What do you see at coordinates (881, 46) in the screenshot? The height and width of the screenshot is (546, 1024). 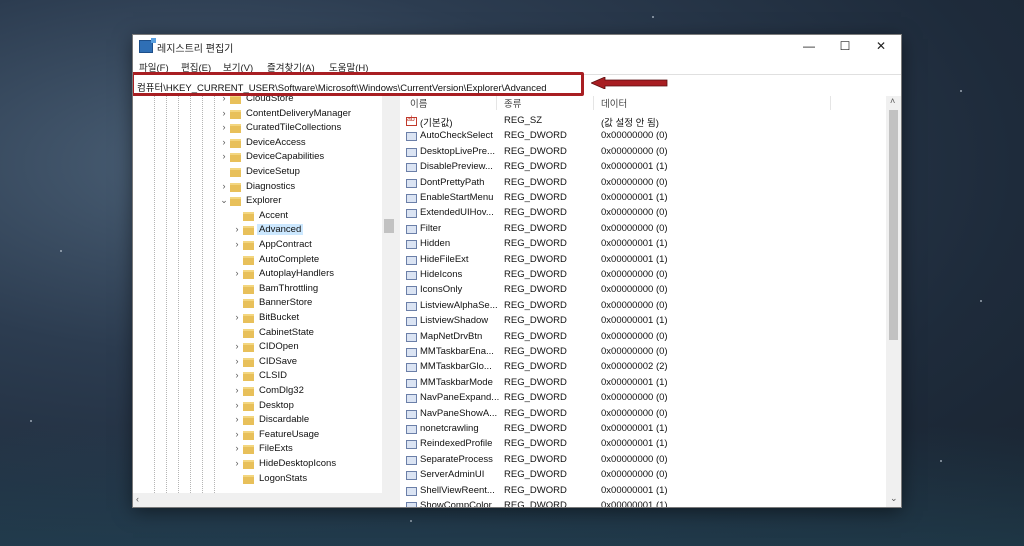 I see `close-button: ✕` at bounding box center [881, 46].